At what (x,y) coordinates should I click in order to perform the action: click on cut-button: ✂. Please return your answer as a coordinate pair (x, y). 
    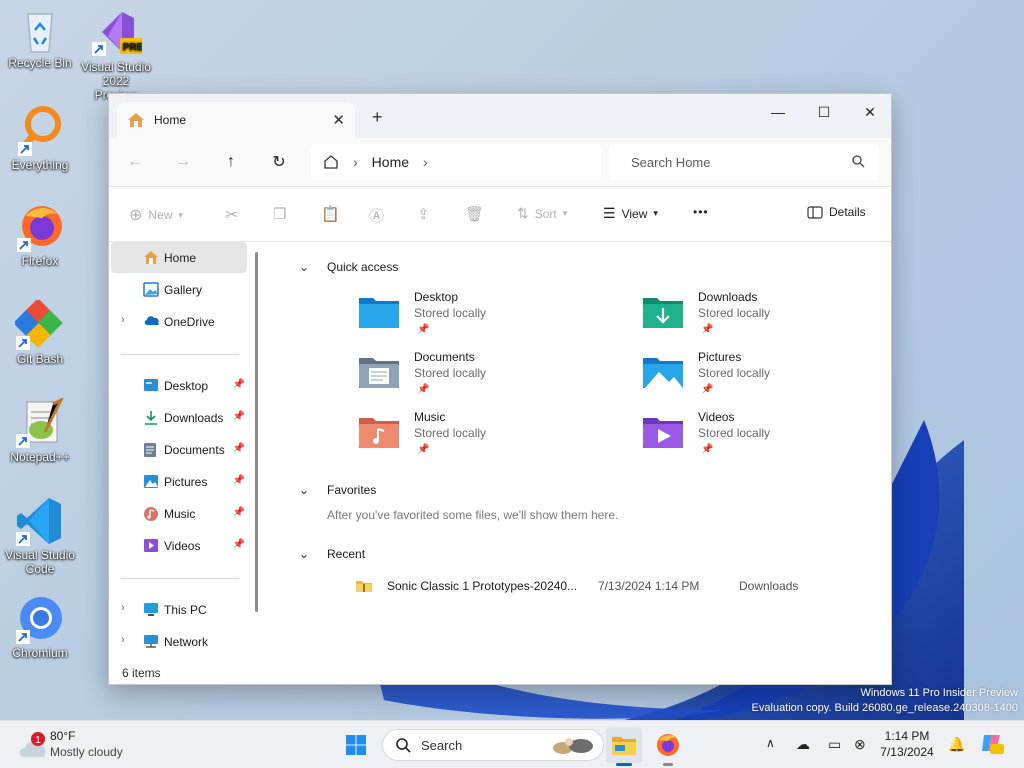
    Looking at the image, I should click on (231, 215).